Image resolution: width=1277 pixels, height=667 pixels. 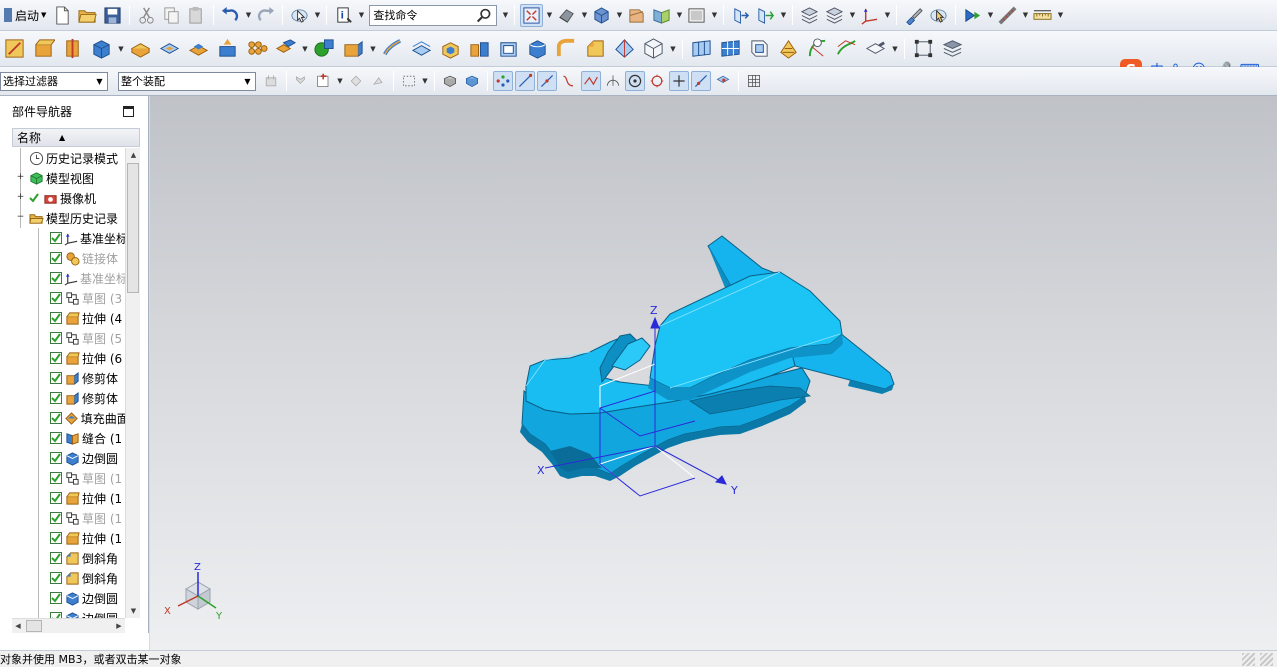 What do you see at coordinates (783, 15) in the screenshot?
I see `layer-move-dropdown: ▼` at bounding box center [783, 15].